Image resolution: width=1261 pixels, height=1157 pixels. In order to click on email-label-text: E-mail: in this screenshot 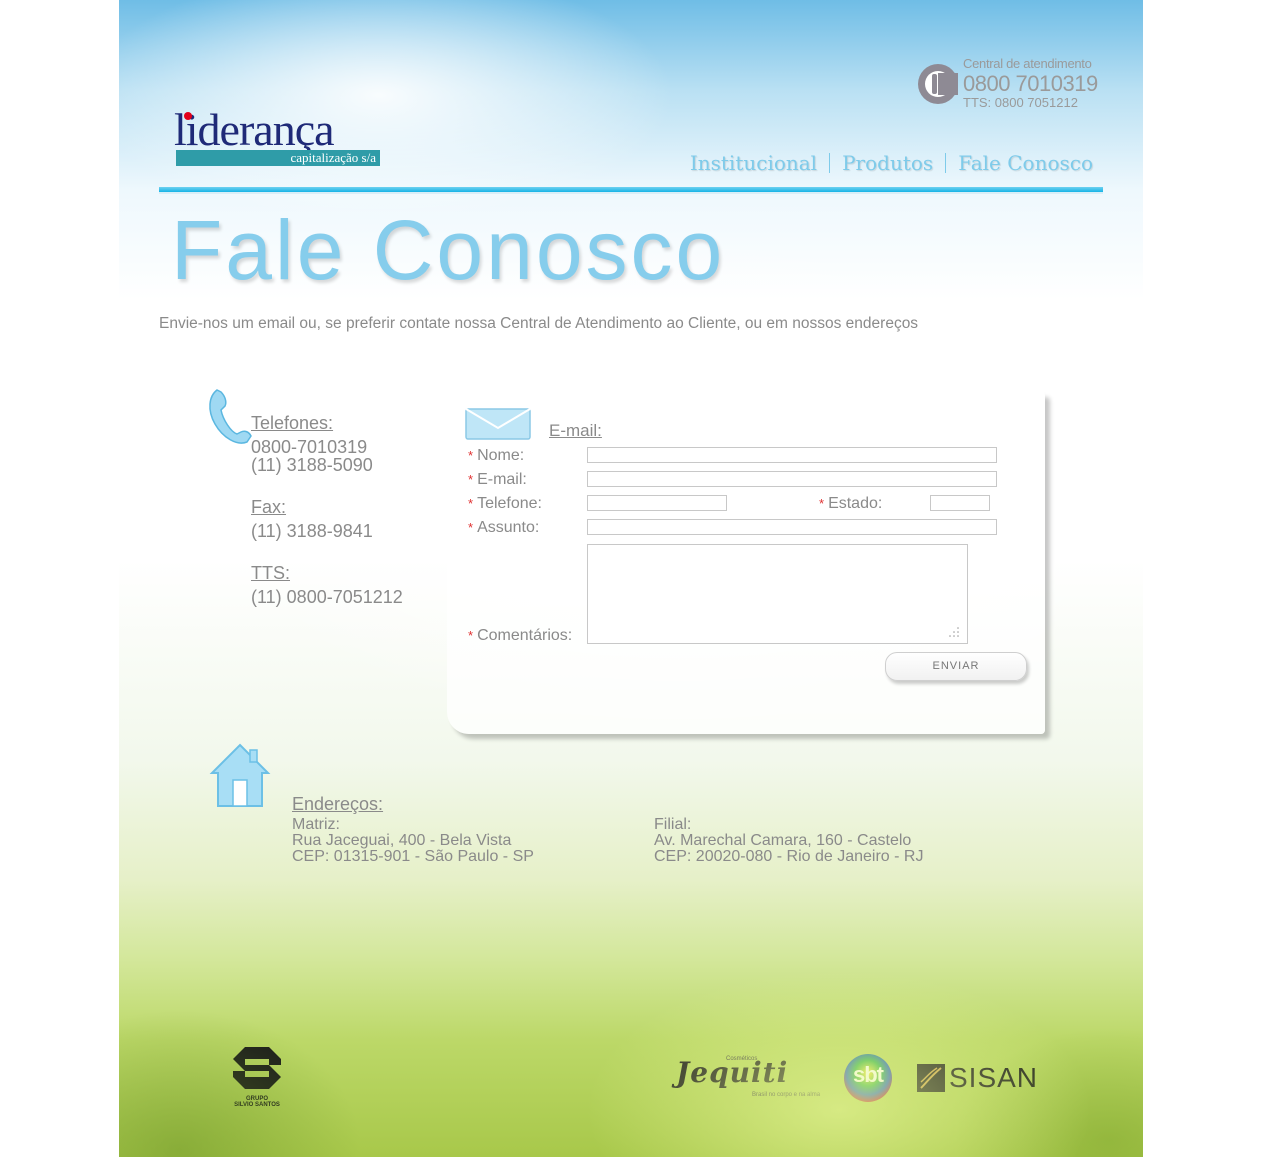, I will do `click(502, 479)`.